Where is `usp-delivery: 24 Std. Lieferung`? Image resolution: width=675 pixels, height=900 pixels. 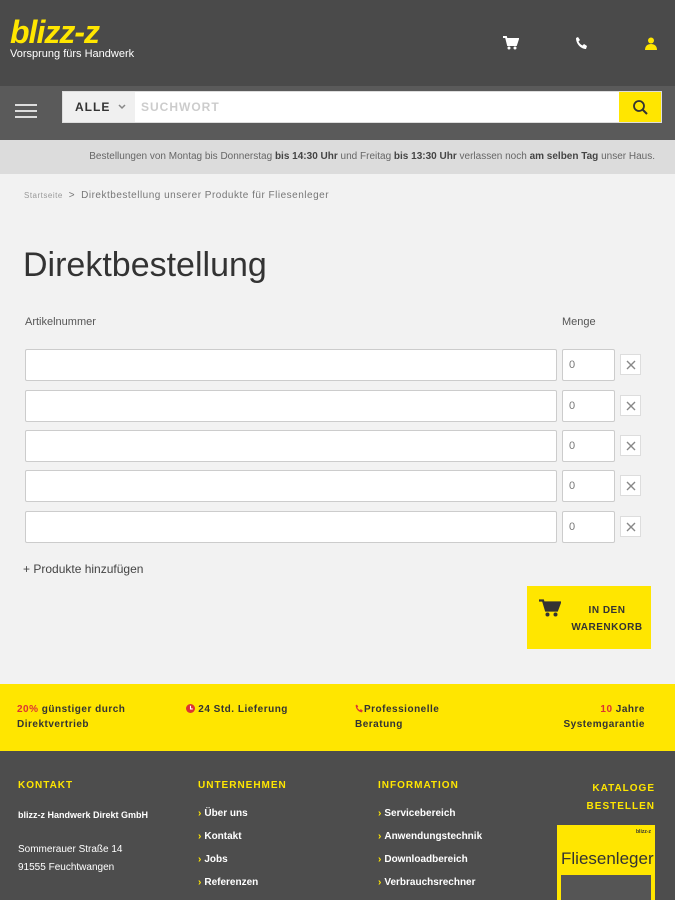 usp-delivery: 24 Std. Lieferung is located at coordinates (237, 709).